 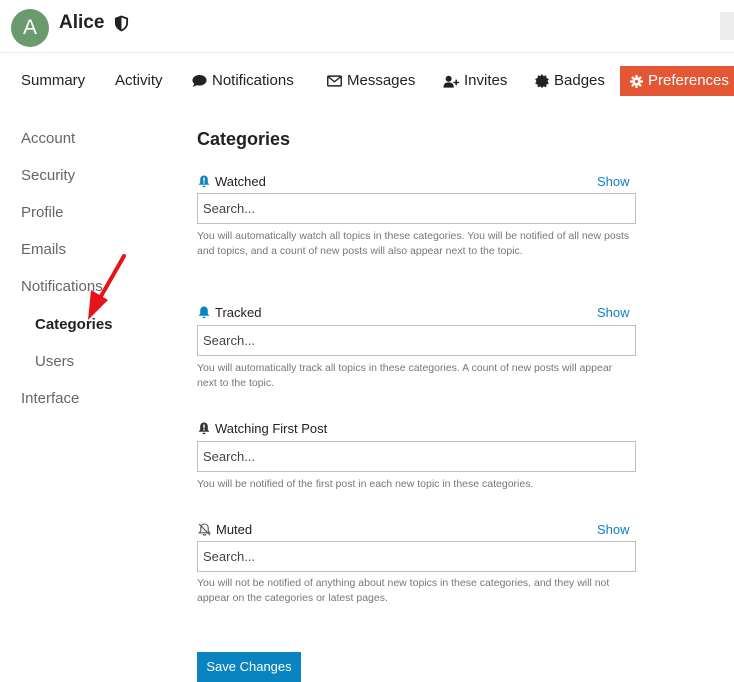 What do you see at coordinates (486, 80) in the screenshot?
I see `tab-invites-label: Invites` at bounding box center [486, 80].